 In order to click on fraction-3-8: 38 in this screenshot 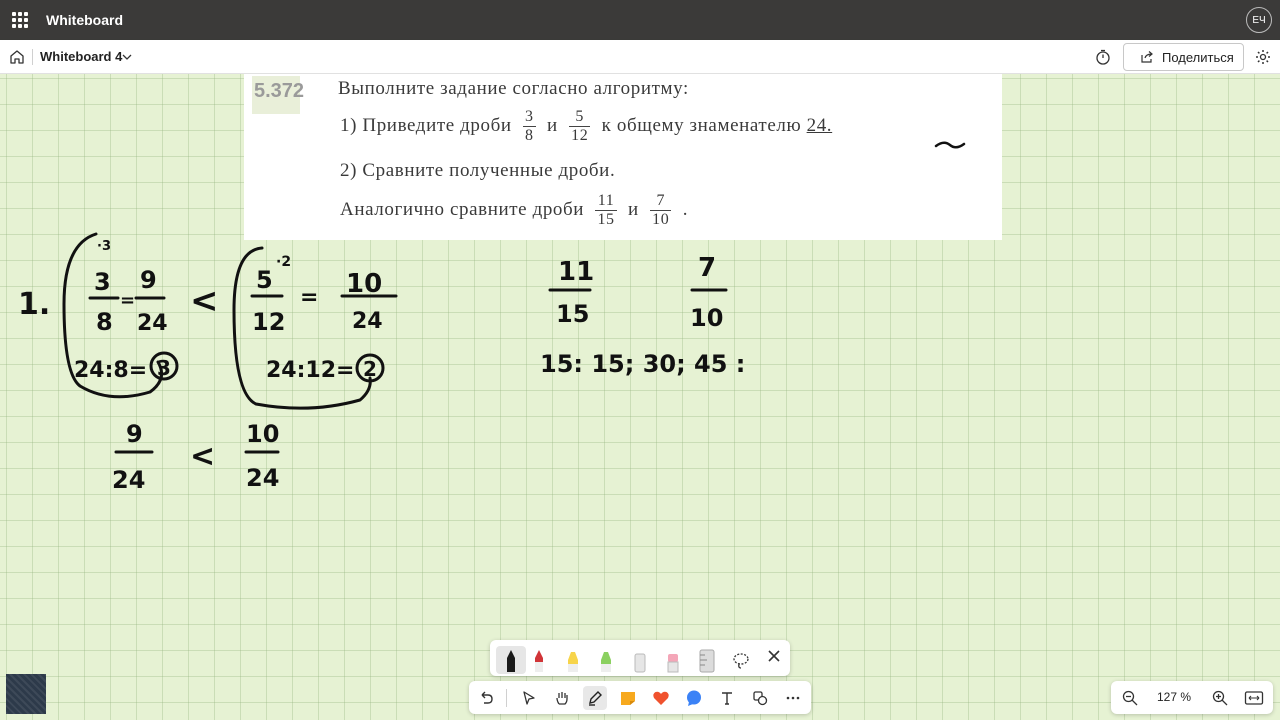, I will do `click(529, 126)`.